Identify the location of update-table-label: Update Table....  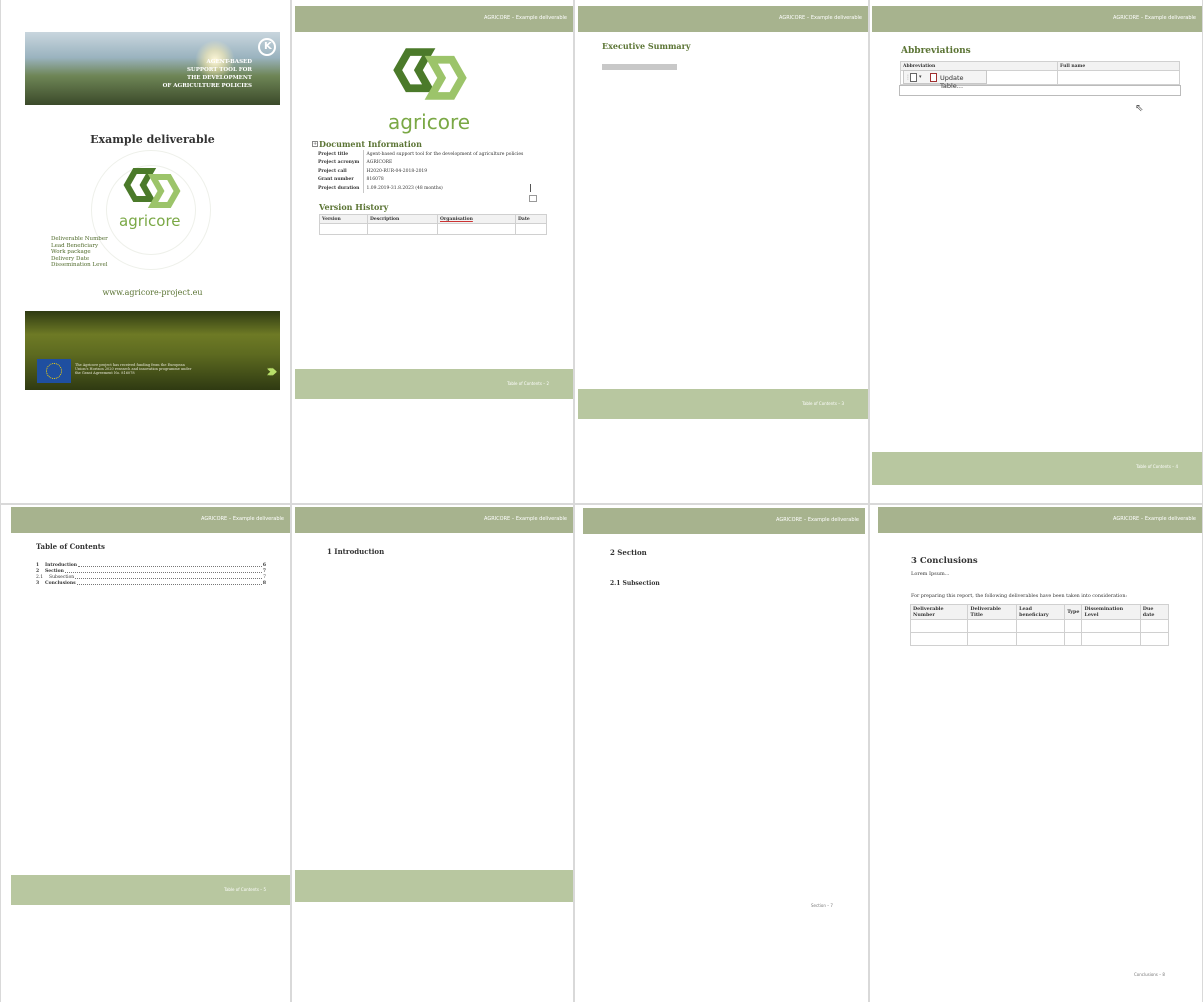
(952, 82).